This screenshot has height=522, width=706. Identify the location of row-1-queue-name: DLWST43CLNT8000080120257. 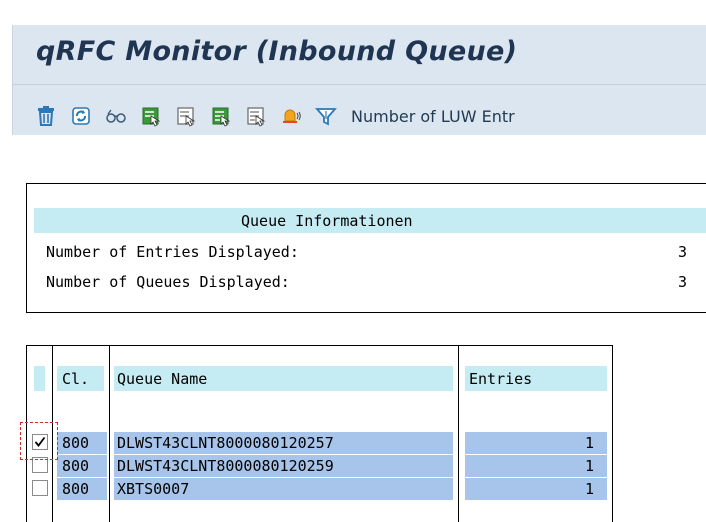
(225, 443).